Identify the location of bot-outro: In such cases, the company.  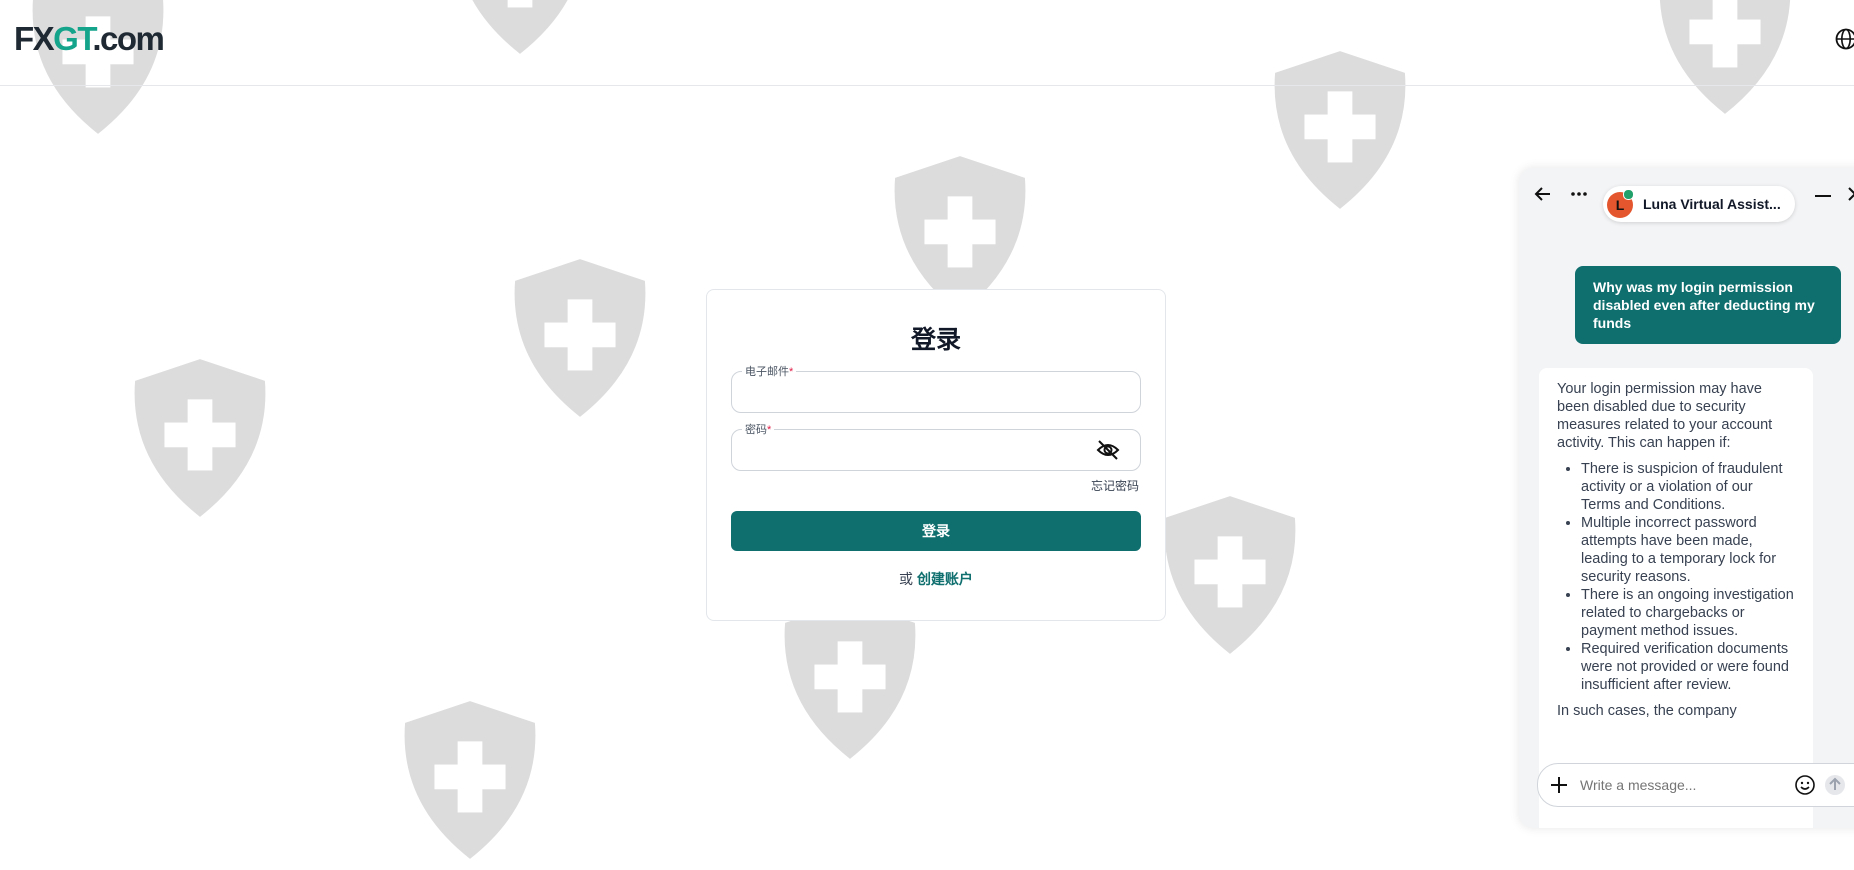
(1676, 711).